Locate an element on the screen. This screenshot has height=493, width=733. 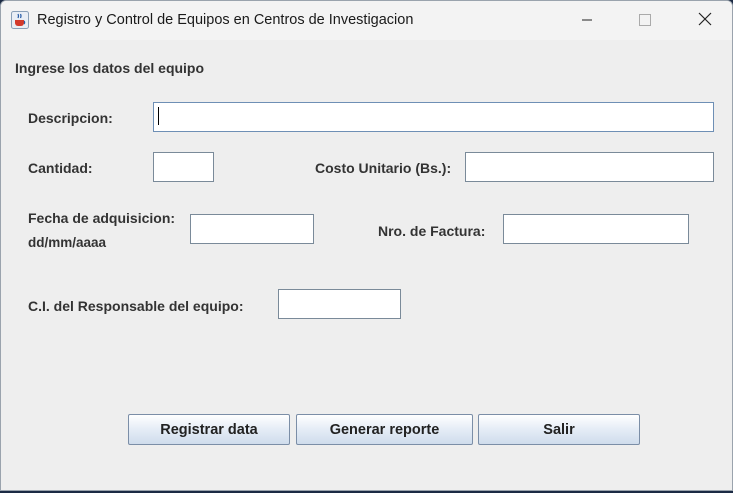
minimize-icon is located at coordinates (587, 20).